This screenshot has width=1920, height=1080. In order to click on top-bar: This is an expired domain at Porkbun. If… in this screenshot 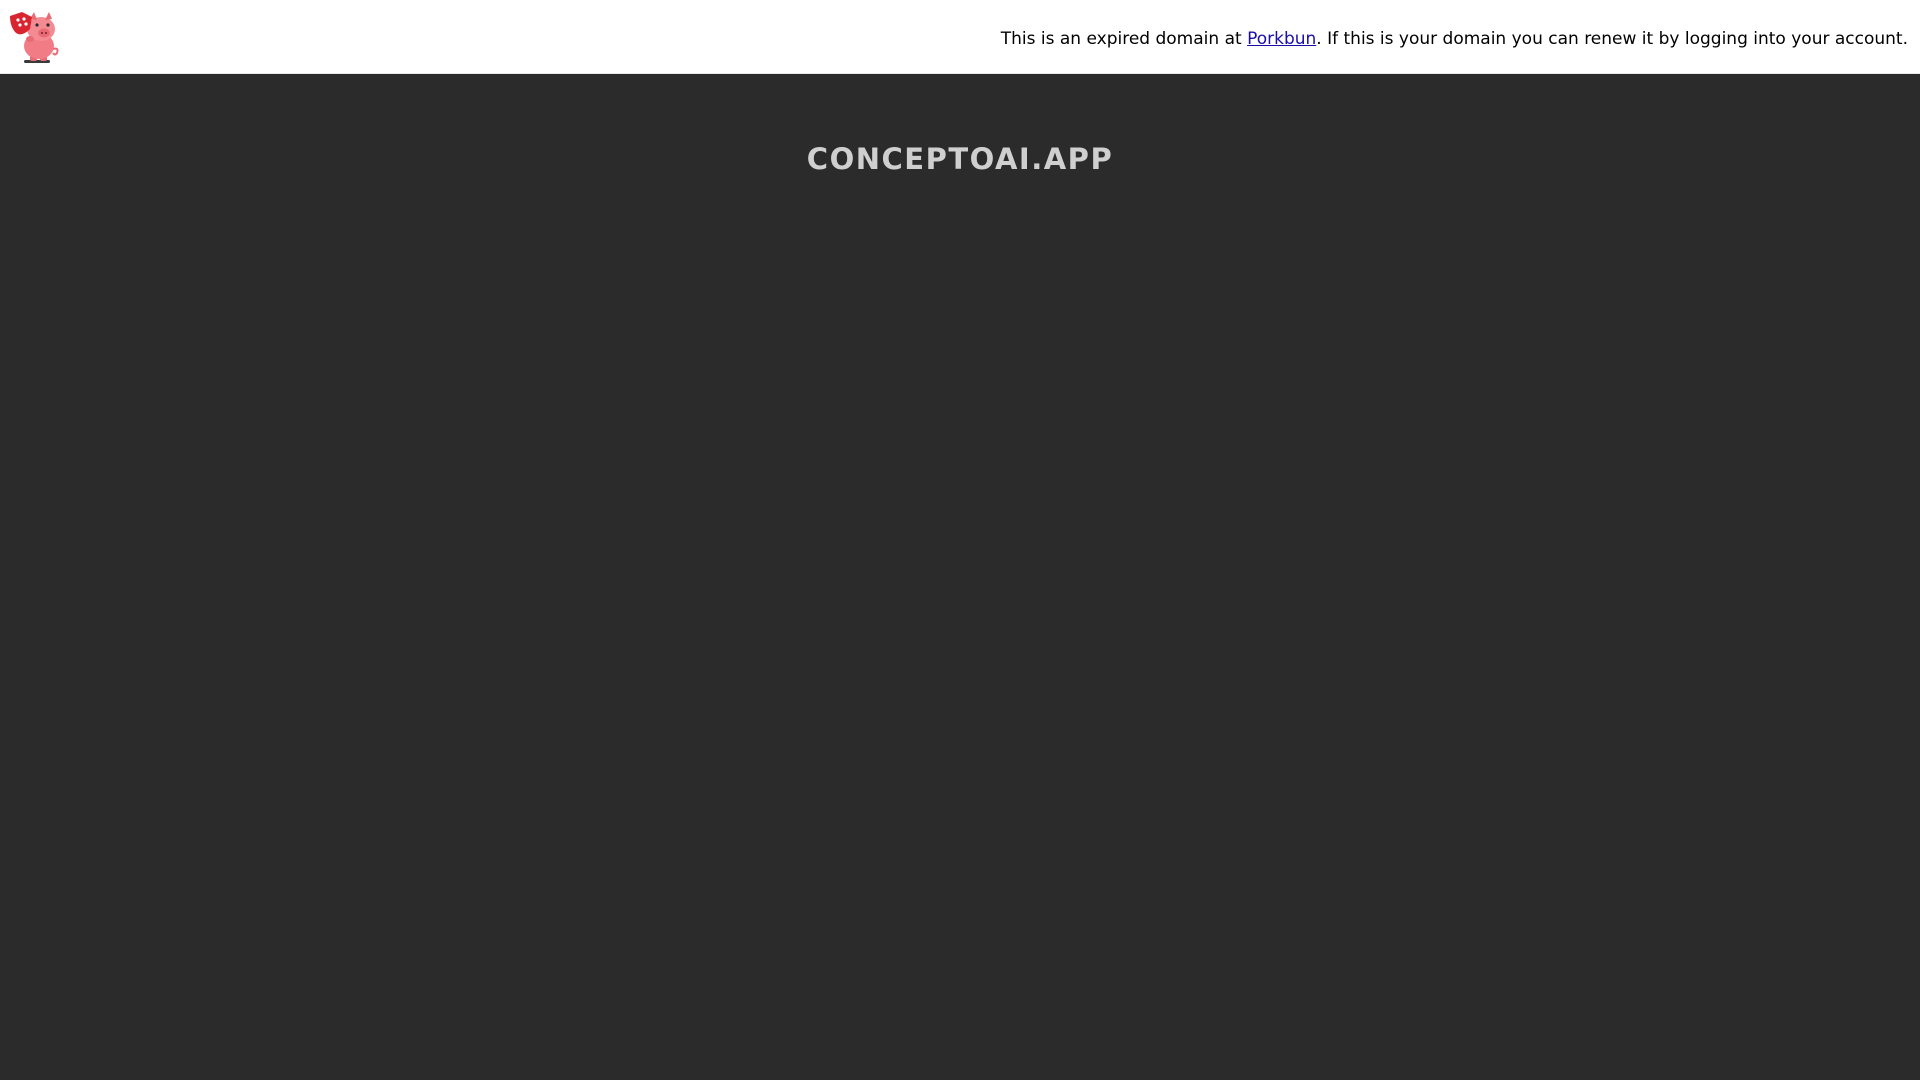, I will do `click(960, 37)`.